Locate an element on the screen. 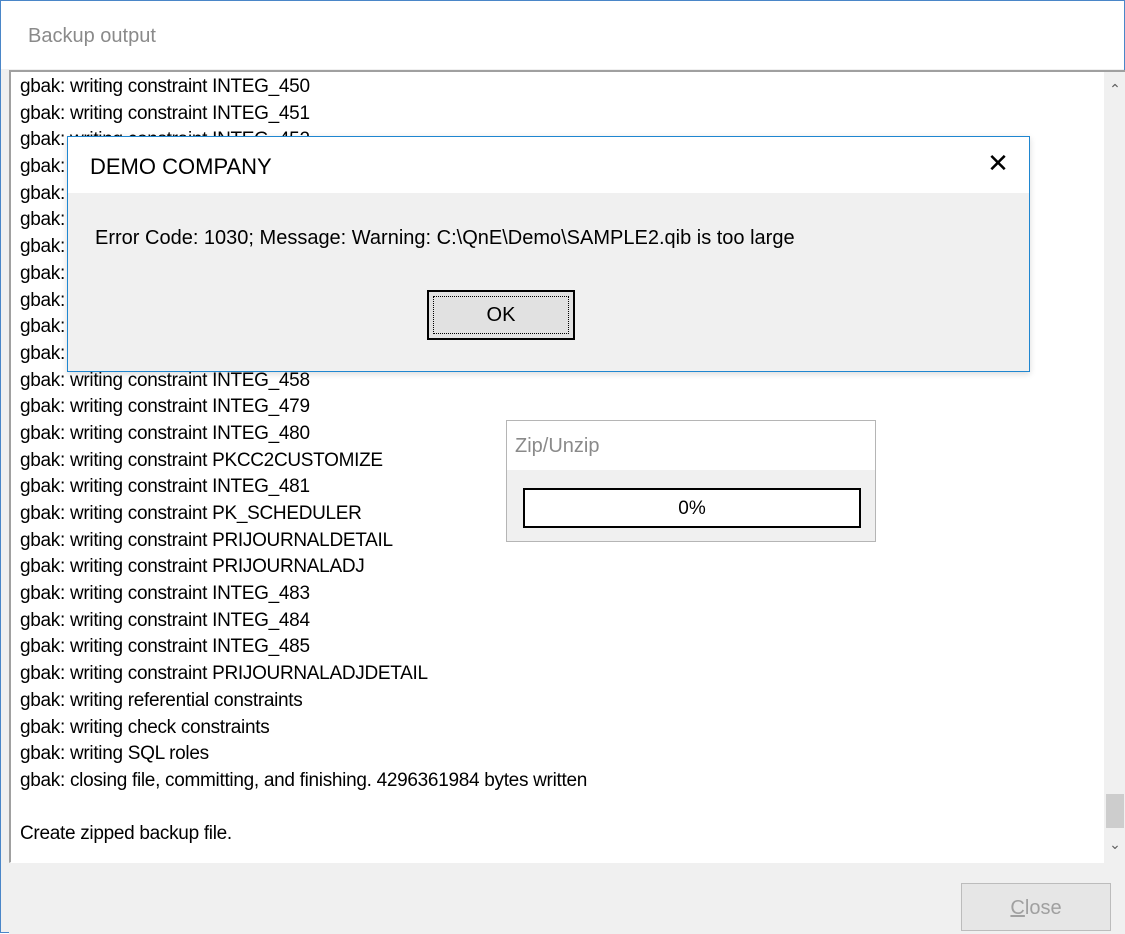 The image size is (1125, 934). close-button: Close is located at coordinates (1036, 907).